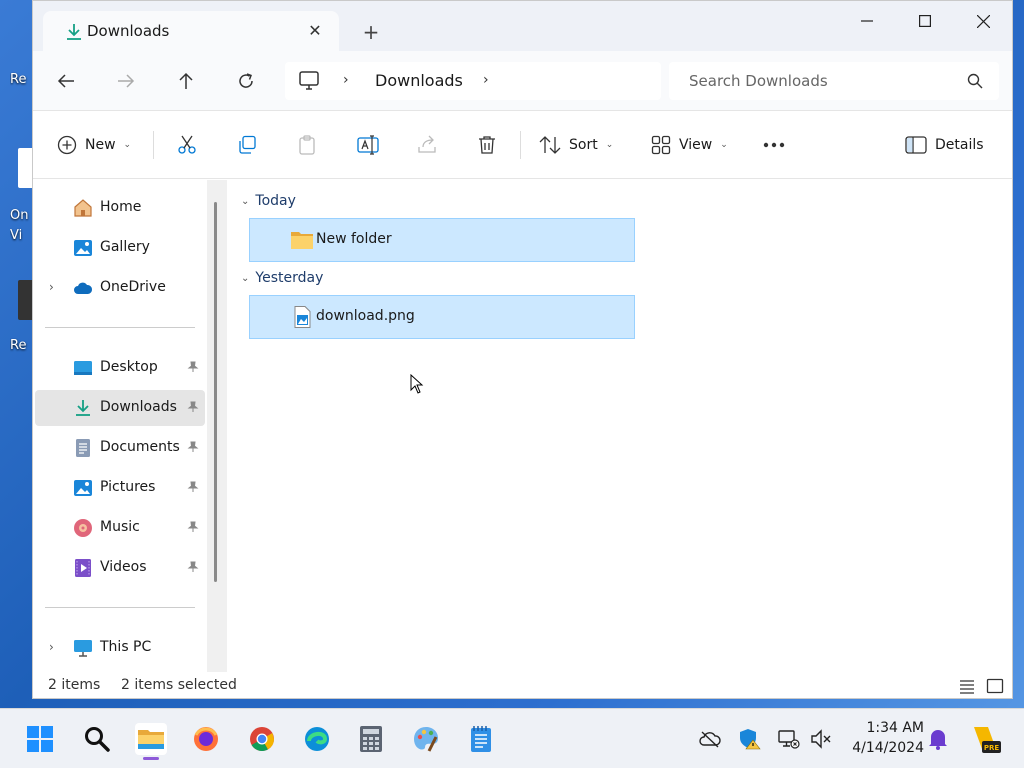 The image size is (1024, 768). What do you see at coordinates (522, 685) in the screenshot?
I see `status-bar: 2 items 2 items selected` at bounding box center [522, 685].